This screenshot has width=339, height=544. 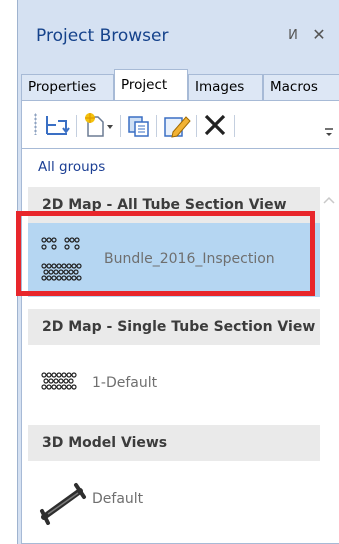 I want to click on list-item-default: Default, so click(x=174, y=498).